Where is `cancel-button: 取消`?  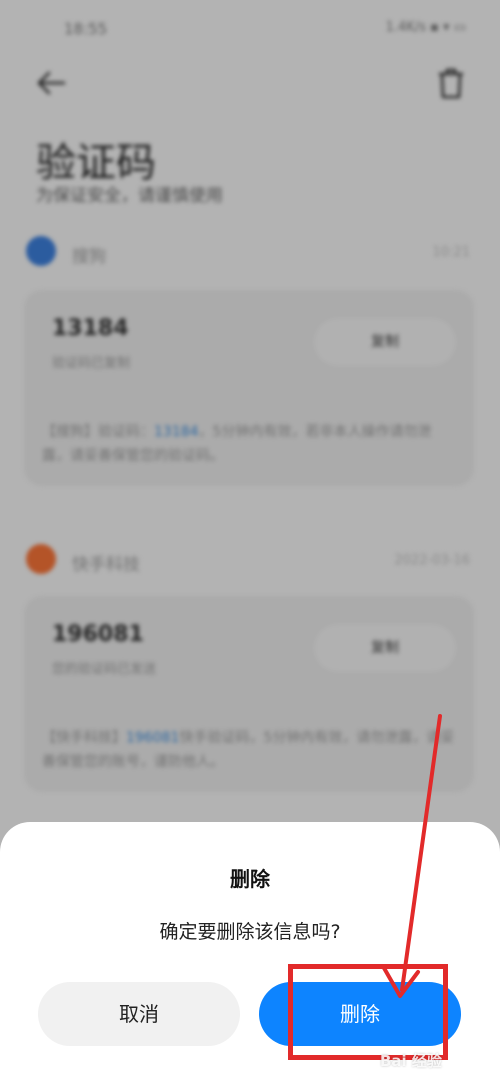
cancel-button: 取消 is located at coordinates (139, 1014).